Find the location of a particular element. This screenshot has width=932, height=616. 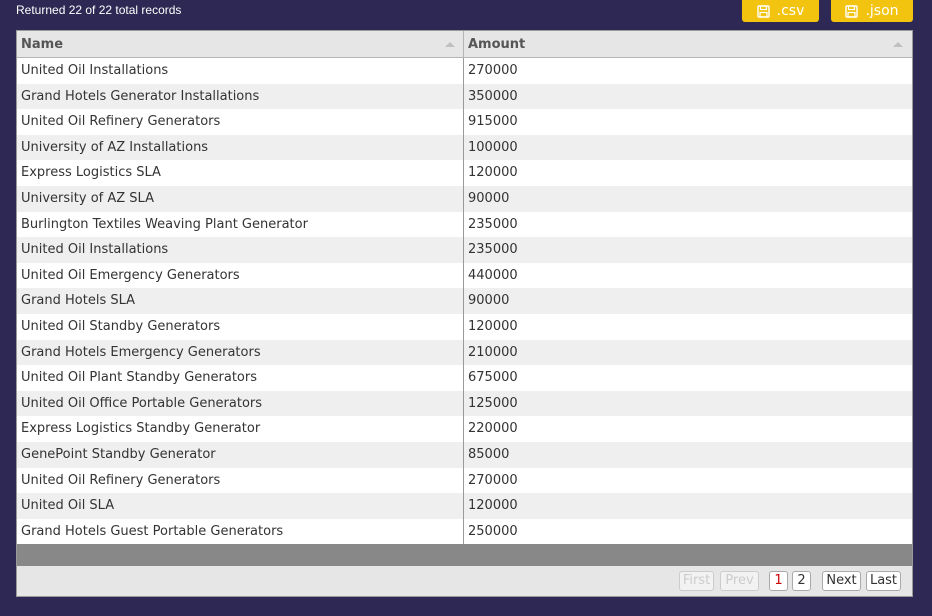

cell-name: United Oil SLA is located at coordinates (68, 506).